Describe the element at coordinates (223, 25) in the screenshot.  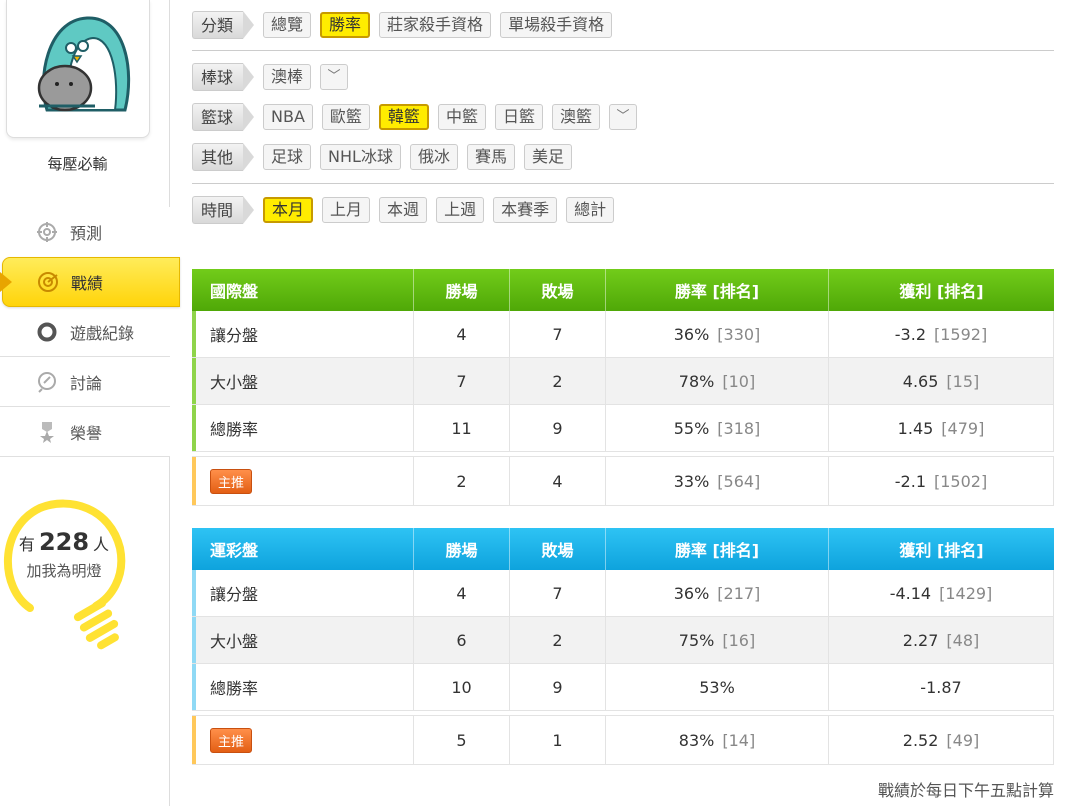
I see `filter-label: 分類` at that location.